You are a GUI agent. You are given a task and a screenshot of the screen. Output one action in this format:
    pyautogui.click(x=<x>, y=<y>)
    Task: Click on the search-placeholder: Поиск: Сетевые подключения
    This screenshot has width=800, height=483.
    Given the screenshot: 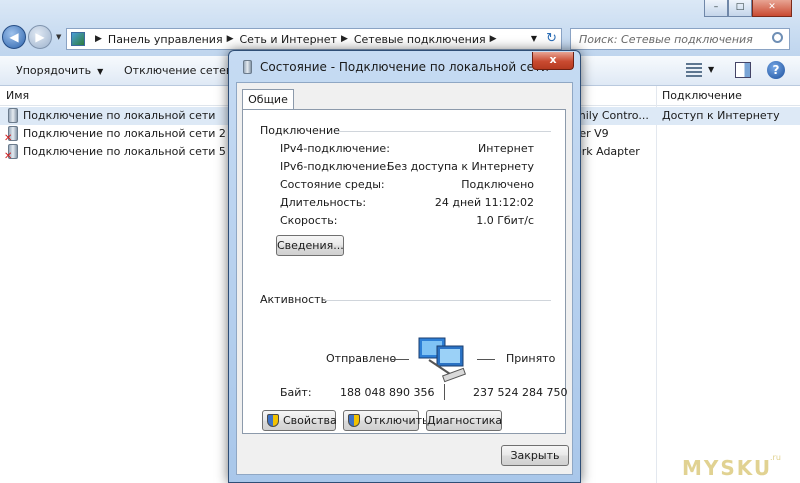 What is the action you would take?
    pyautogui.click(x=666, y=39)
    